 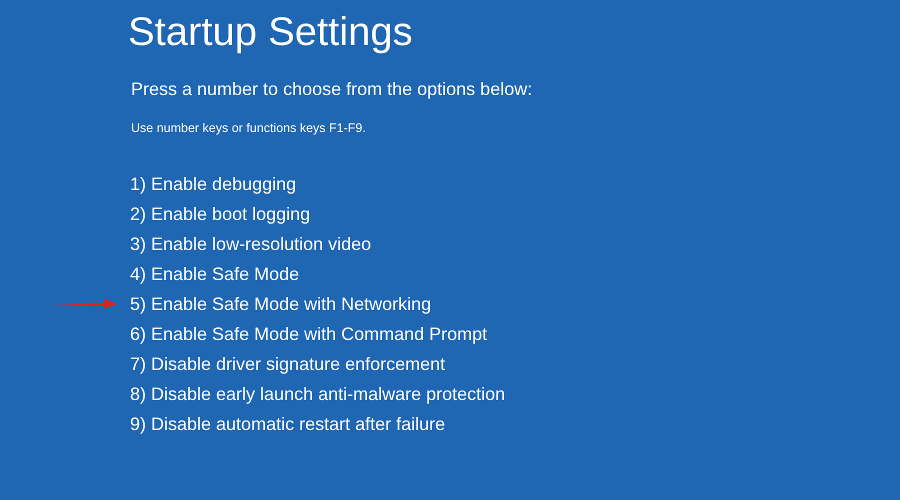 What do you see at coordinates (271, 32) in the screenshot?
I see `screen-title: Startup Settings` at bounding box center [271, 32].